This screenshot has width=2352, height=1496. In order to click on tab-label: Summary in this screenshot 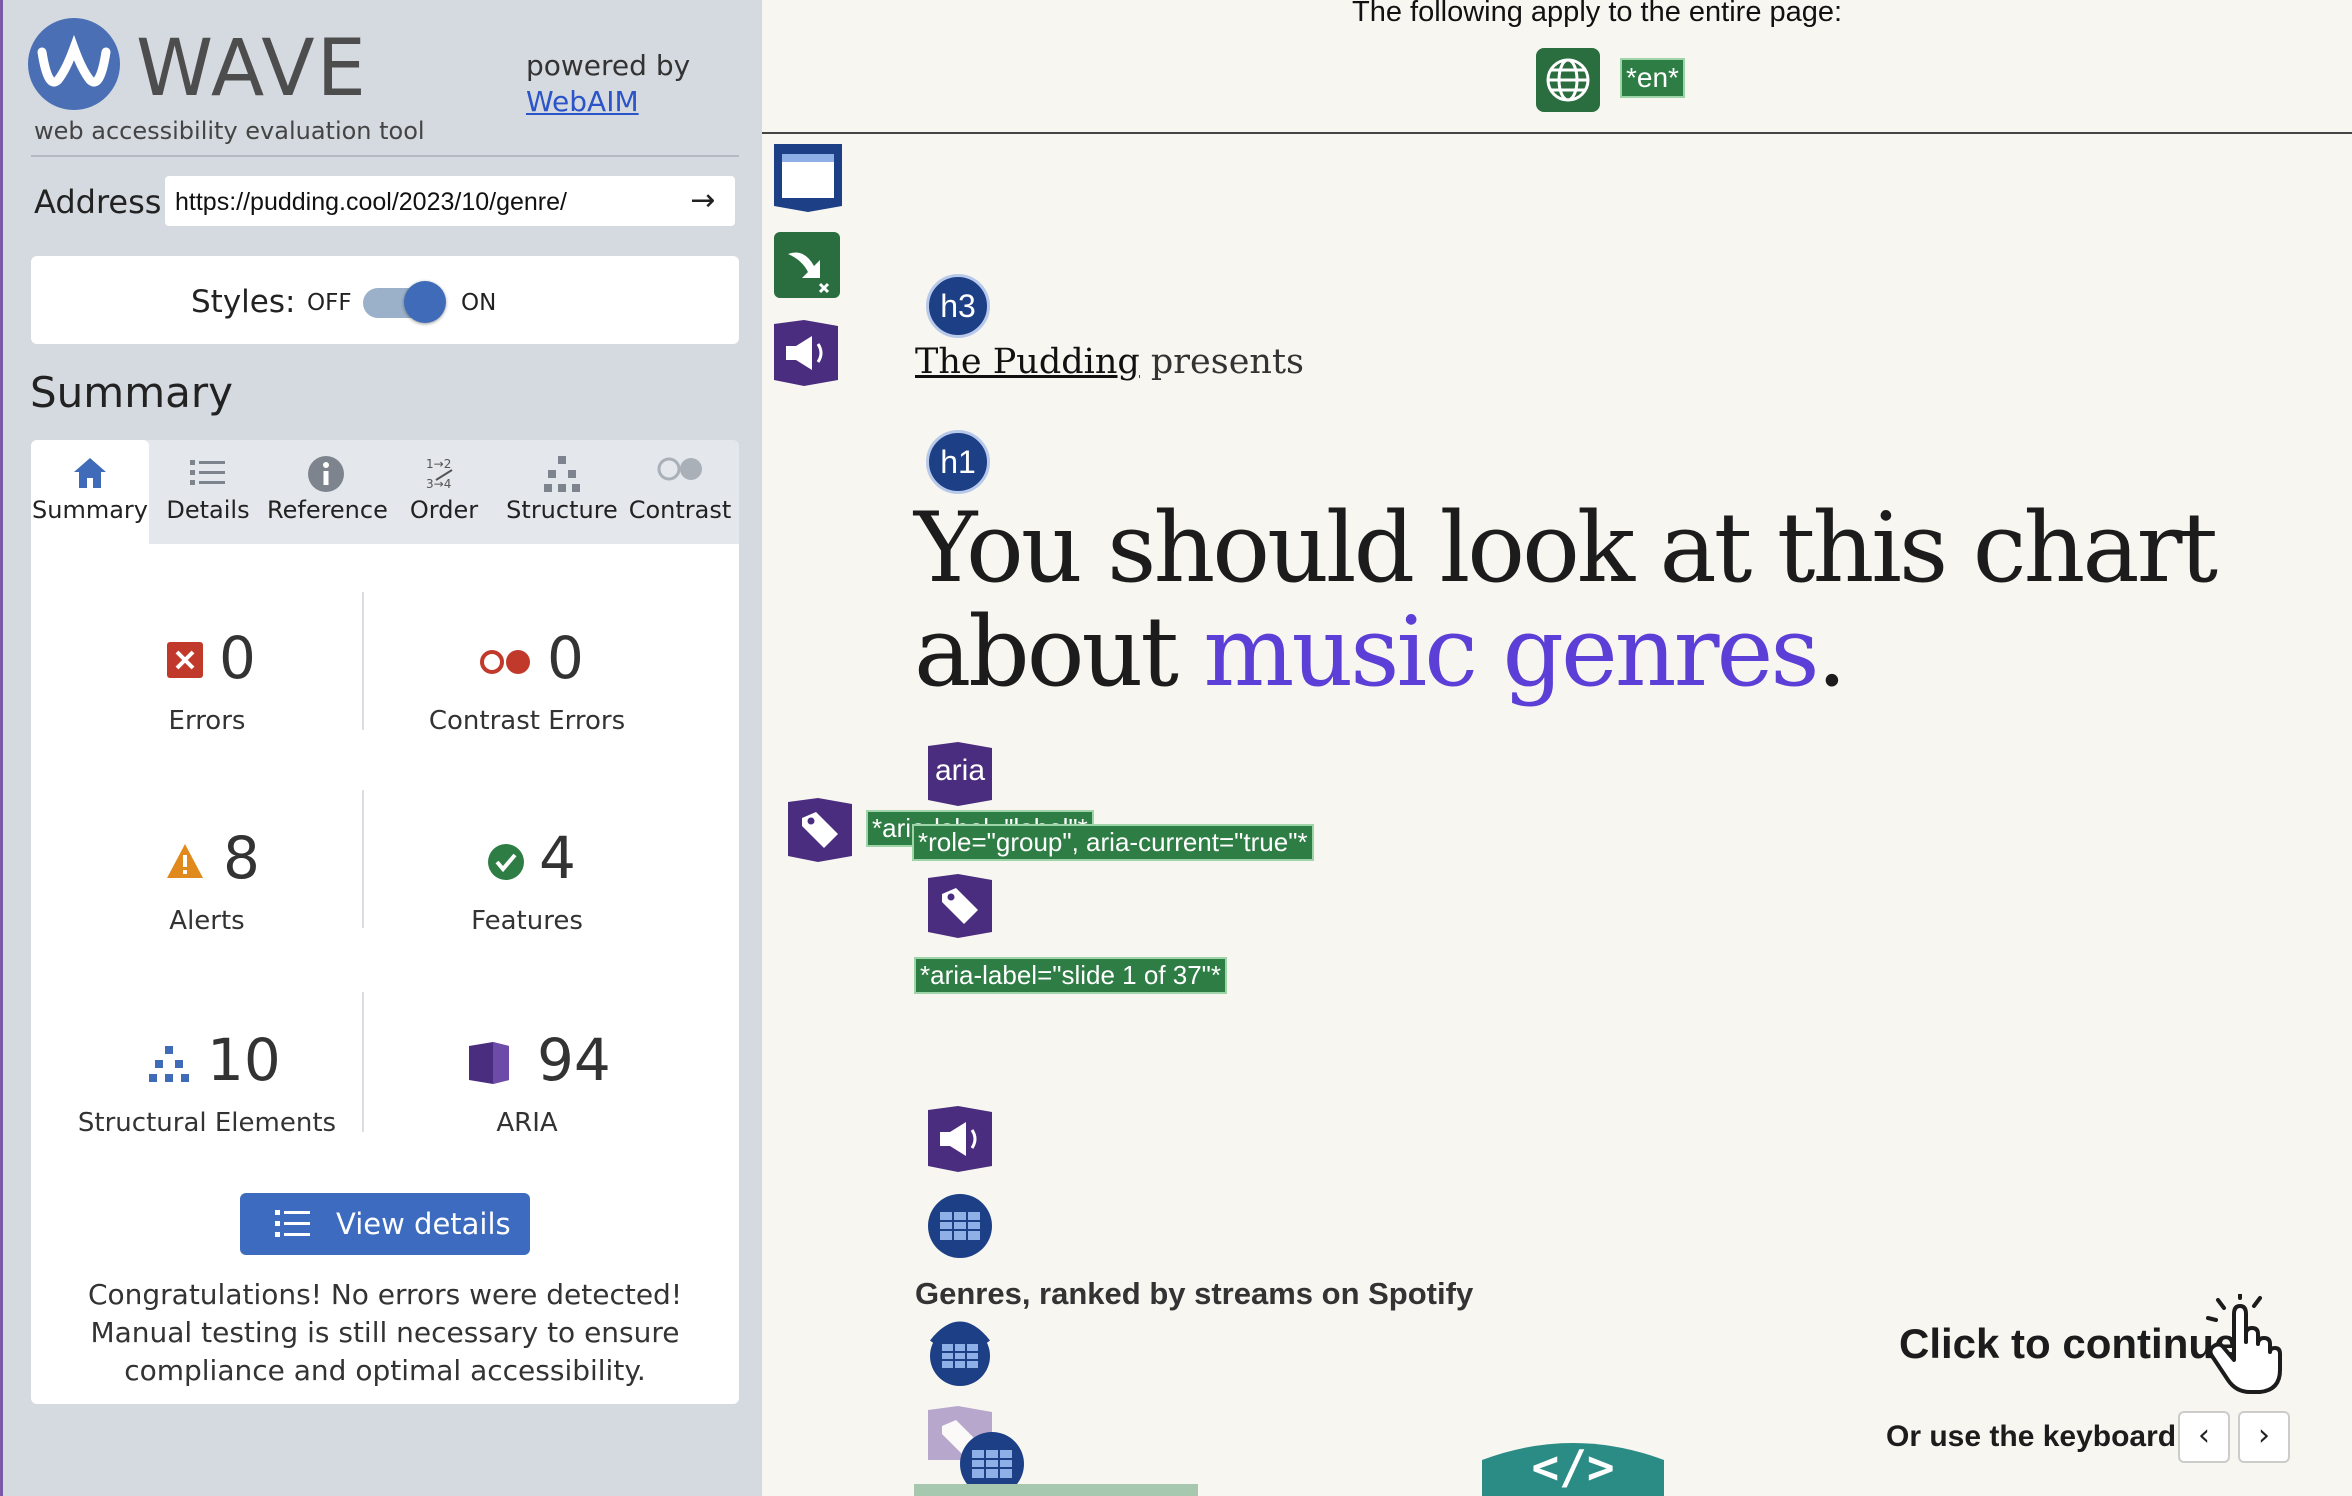, I will do `click(90, 510)`.